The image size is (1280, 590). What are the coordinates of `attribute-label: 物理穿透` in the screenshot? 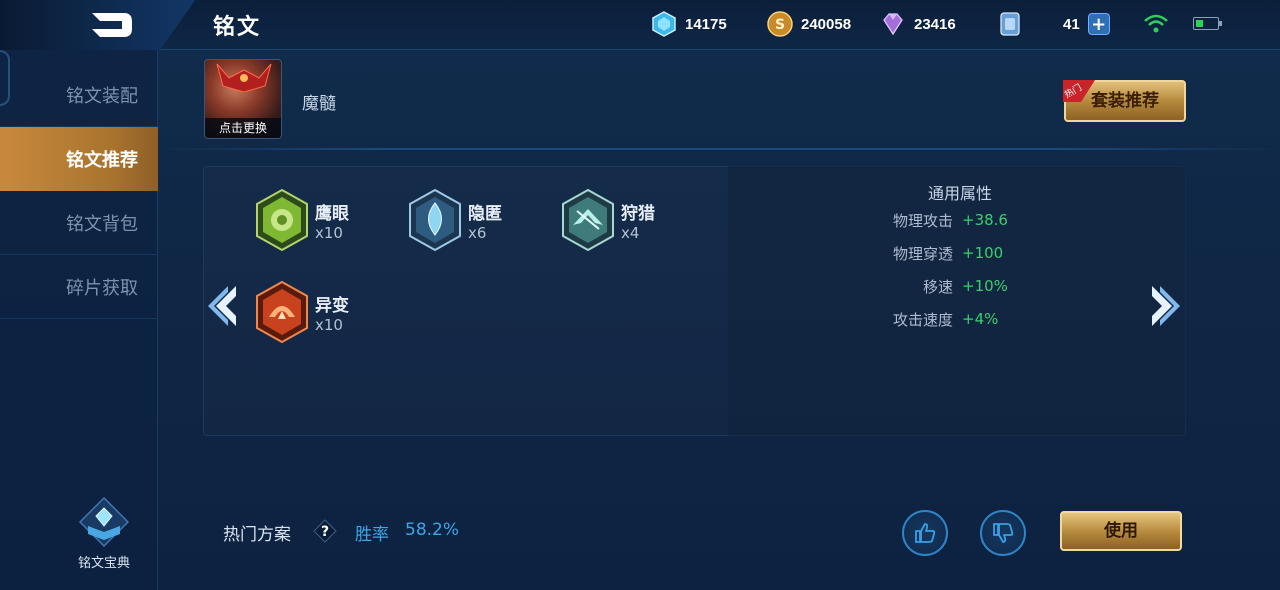 It's located at (922, 253).